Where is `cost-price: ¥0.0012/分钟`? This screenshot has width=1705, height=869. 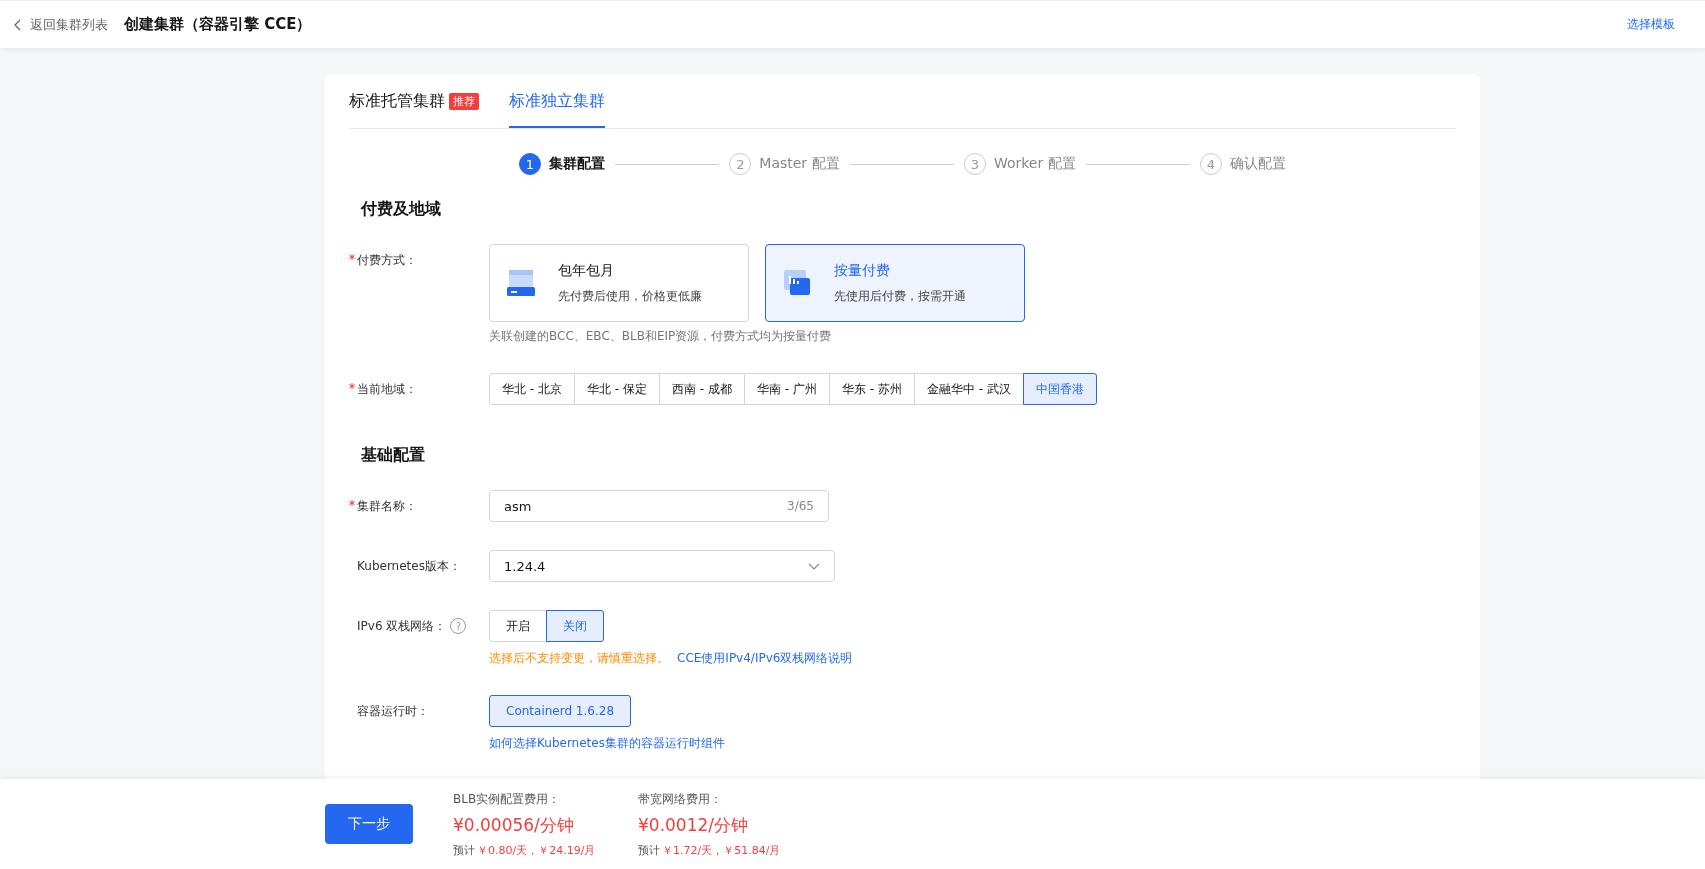
cost-price: ¥0.0012/分钟 is located at coordinates (694, 825).